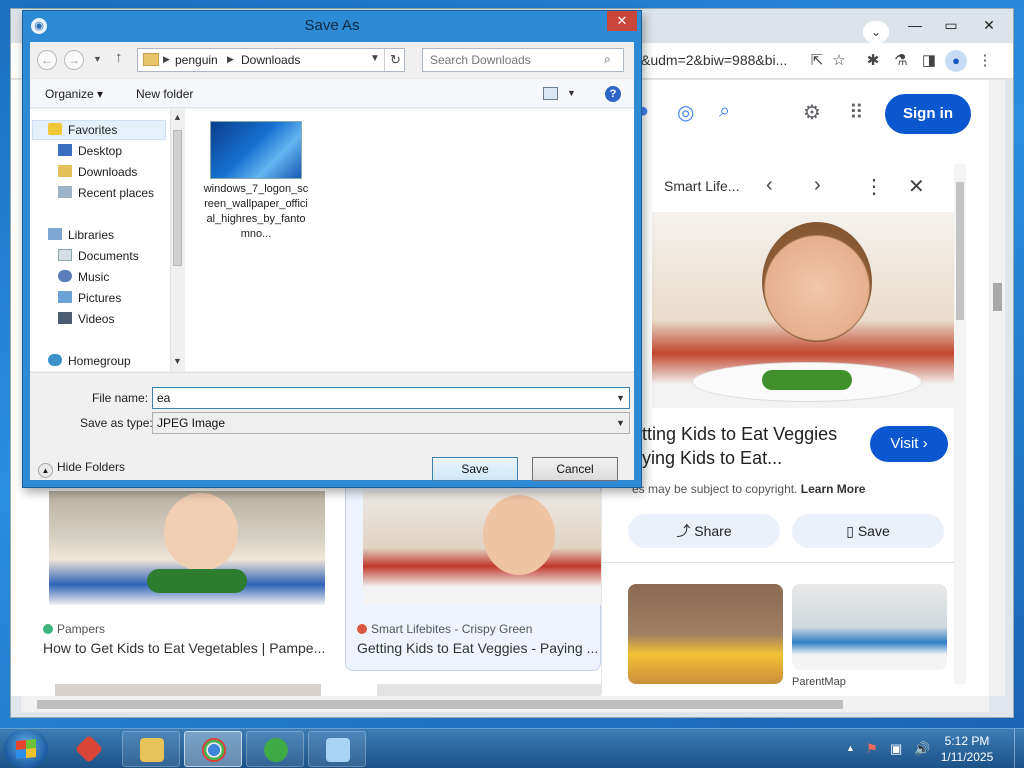 This screenshot has height=768, width=1024. I want to click on network-icon: ▣, so click(896, 749).